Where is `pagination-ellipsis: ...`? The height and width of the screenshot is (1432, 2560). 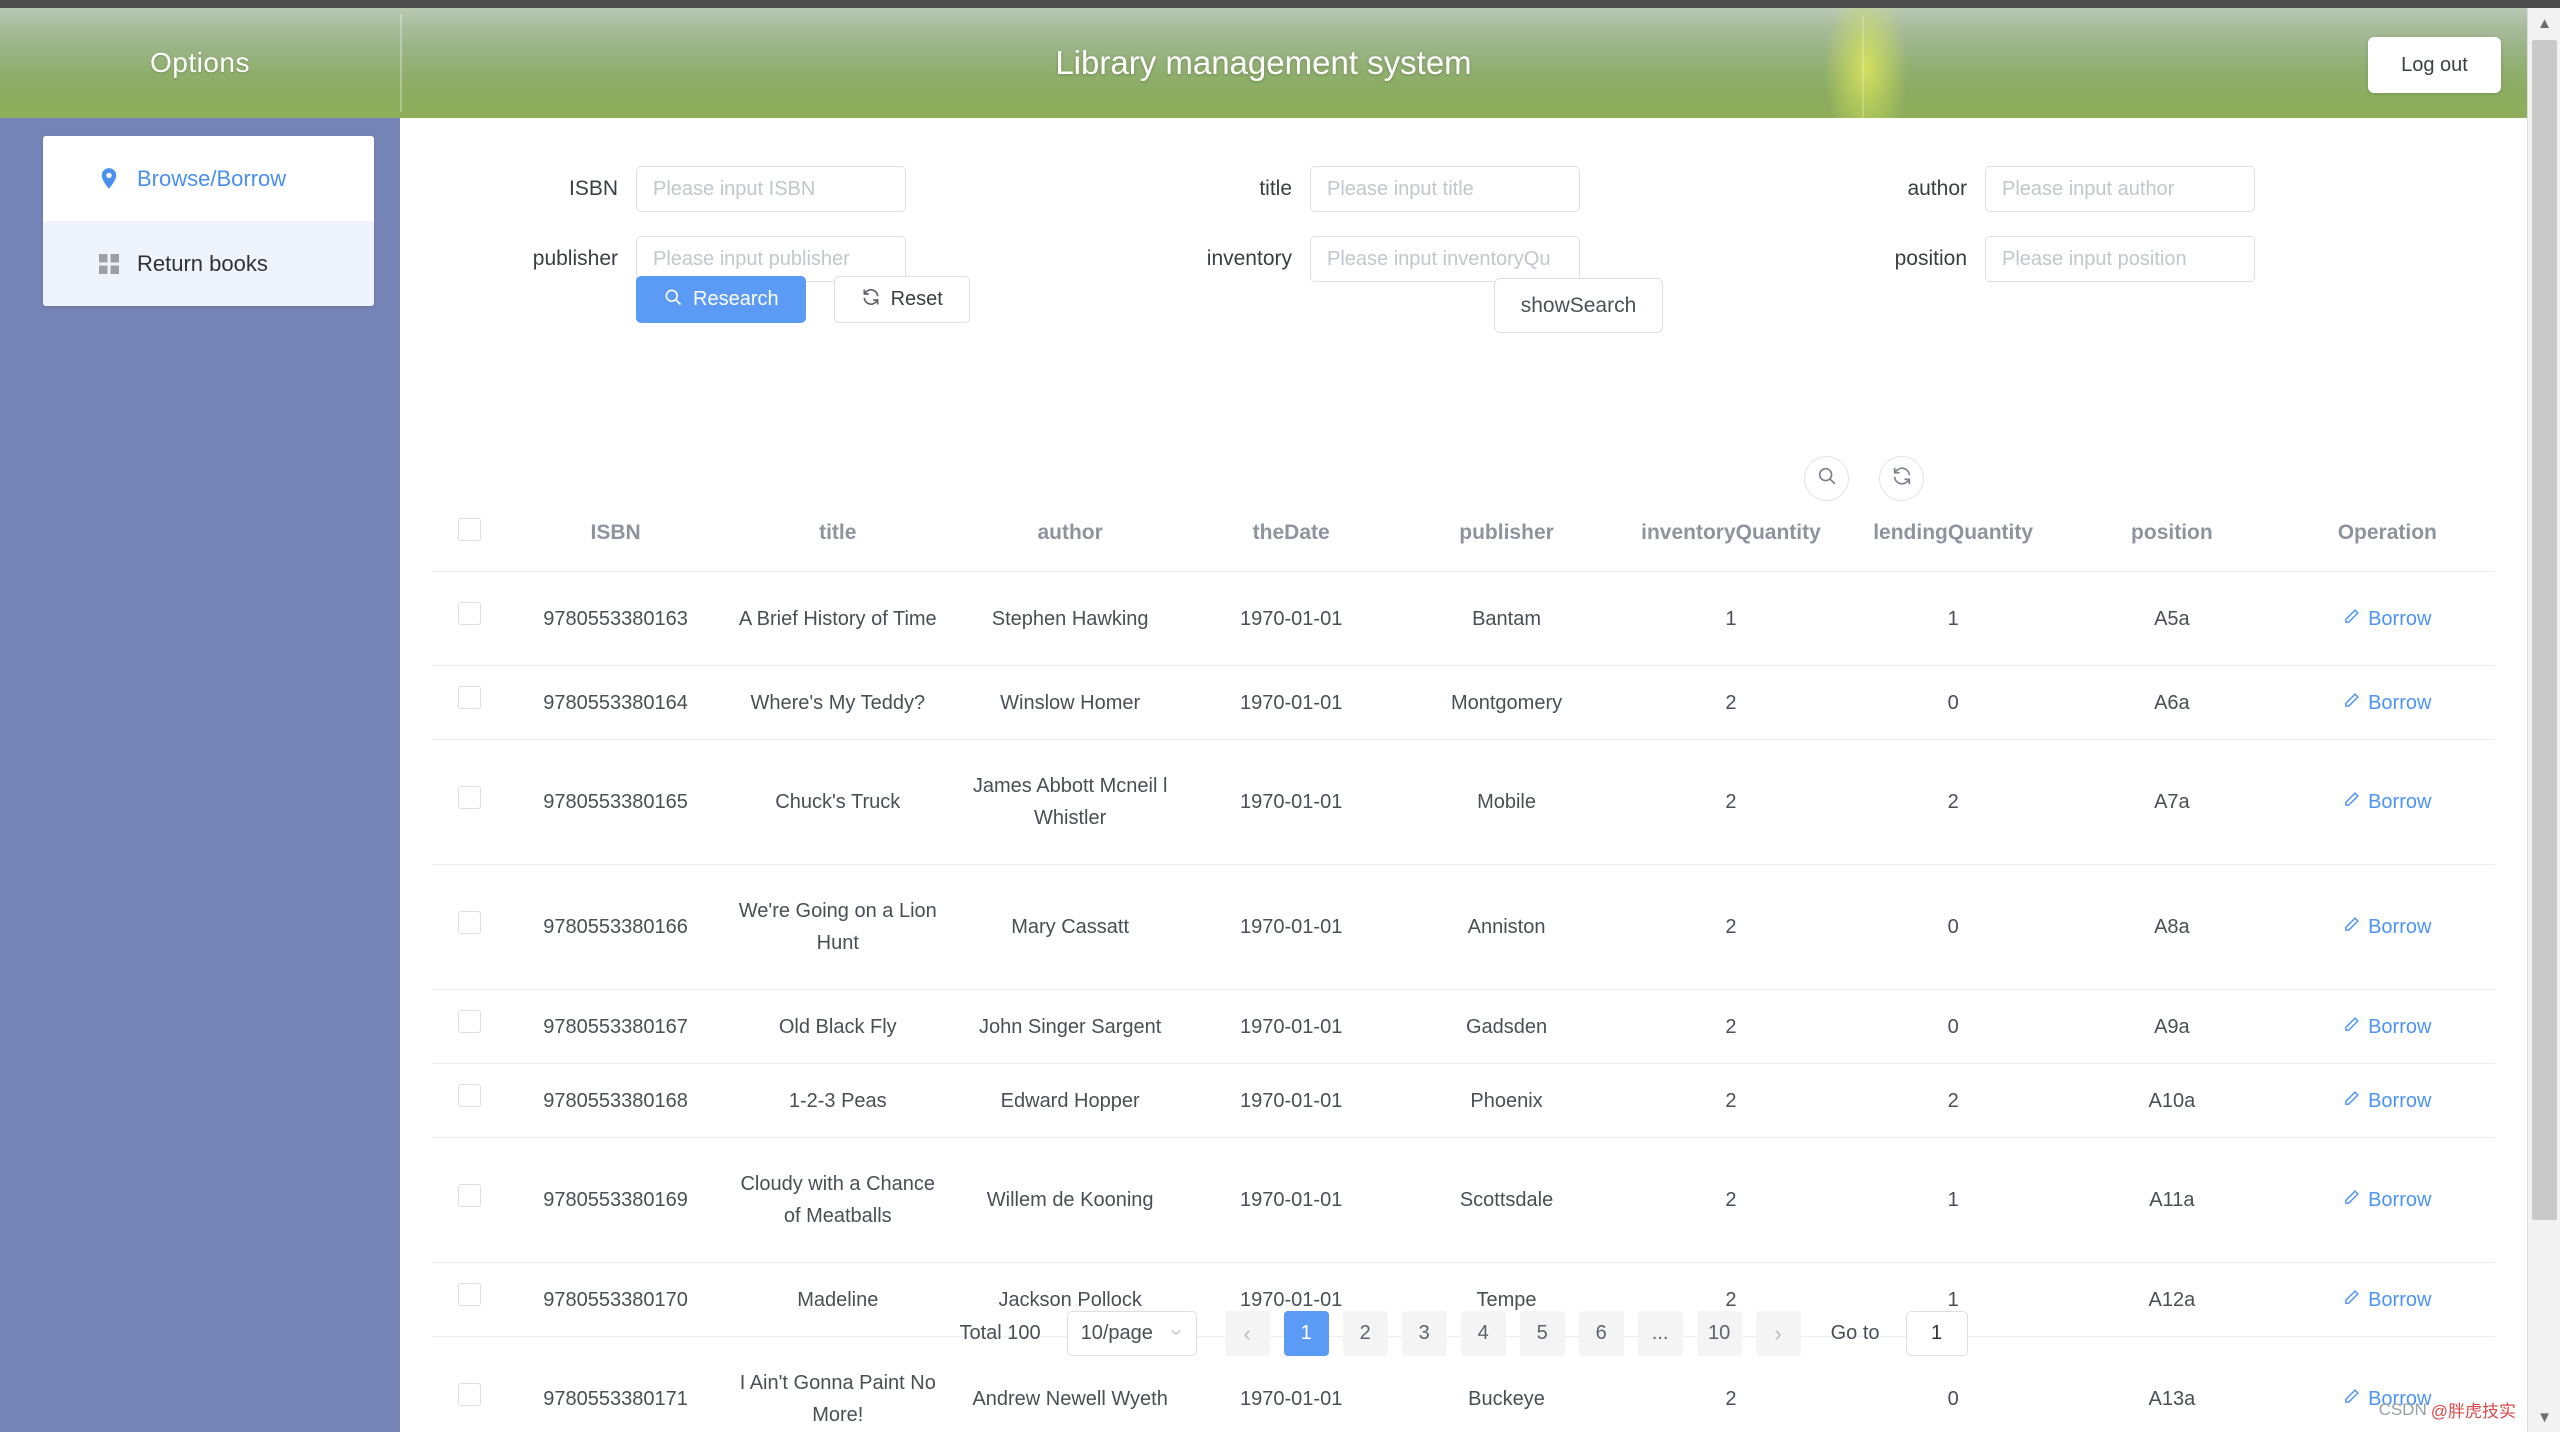 pagination-ellipsis: ... is located at coordinates (1660, 1333).